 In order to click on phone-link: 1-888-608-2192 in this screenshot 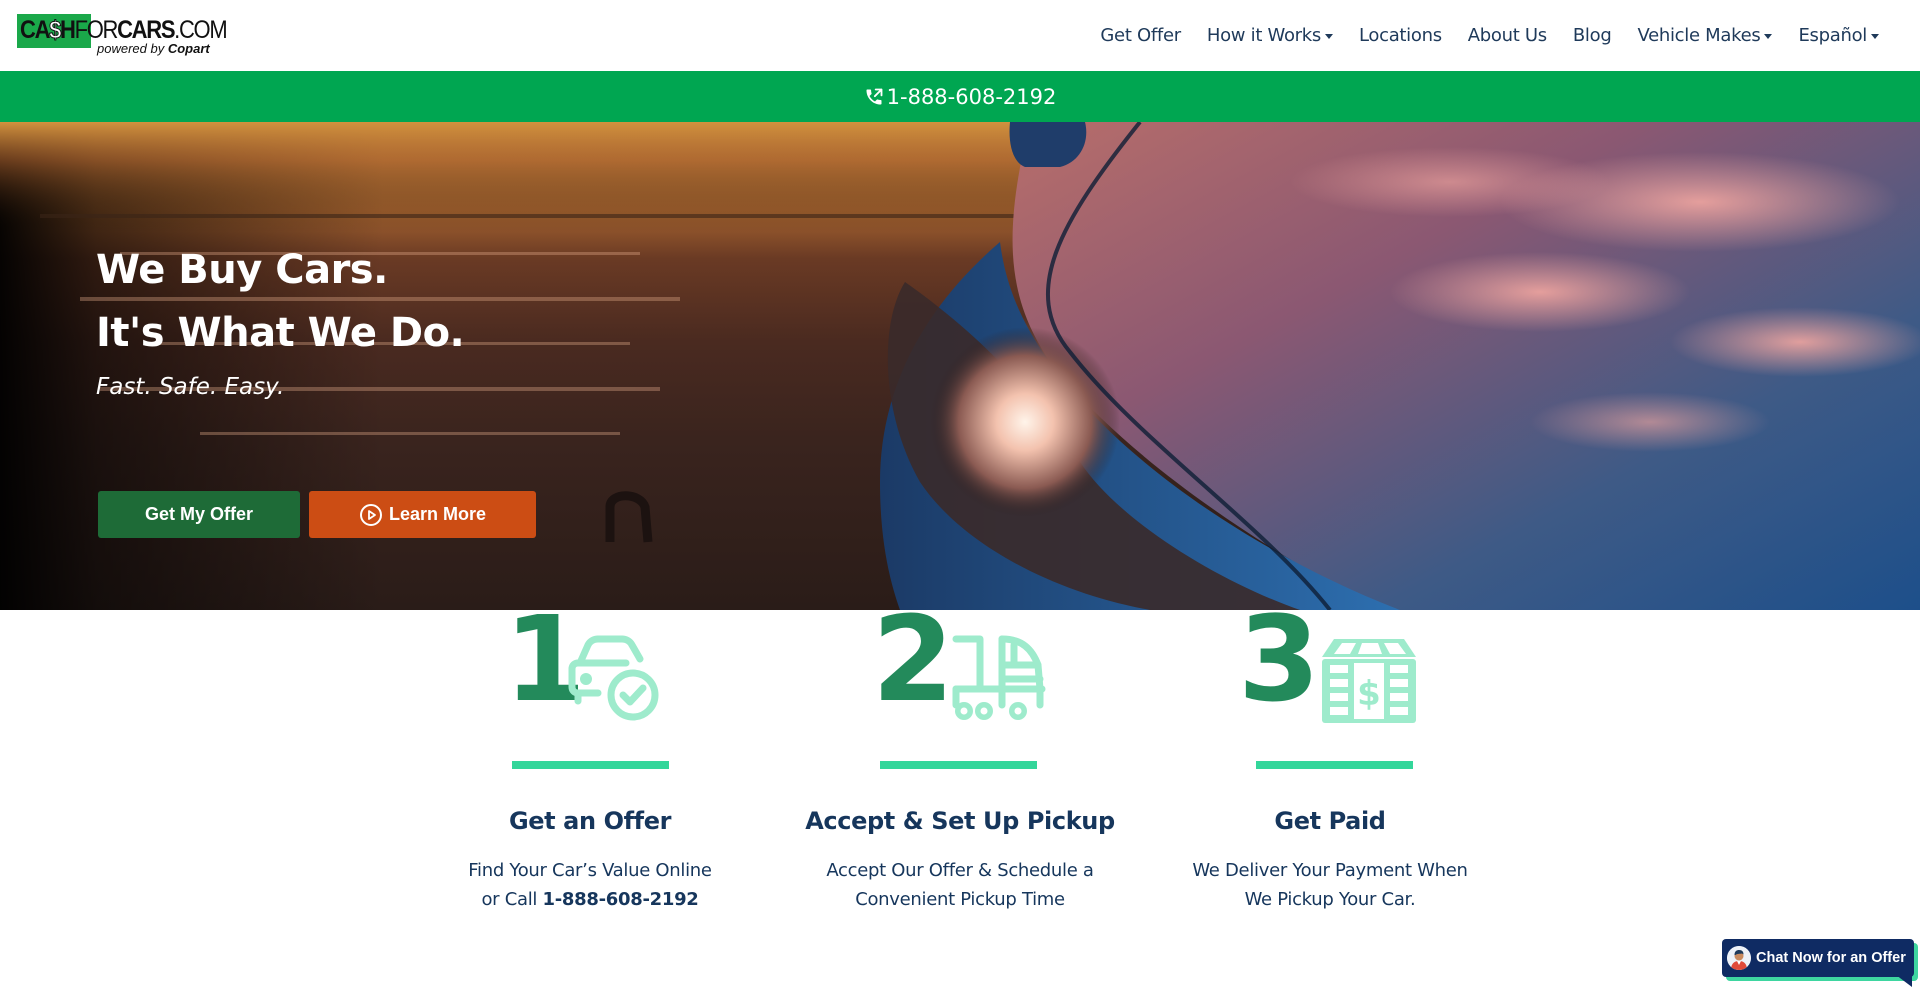, I will do `click(960, 97)`.